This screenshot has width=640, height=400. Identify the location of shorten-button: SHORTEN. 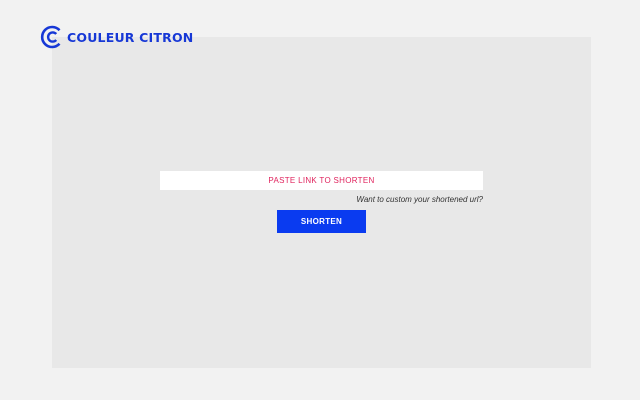
(321, 221).